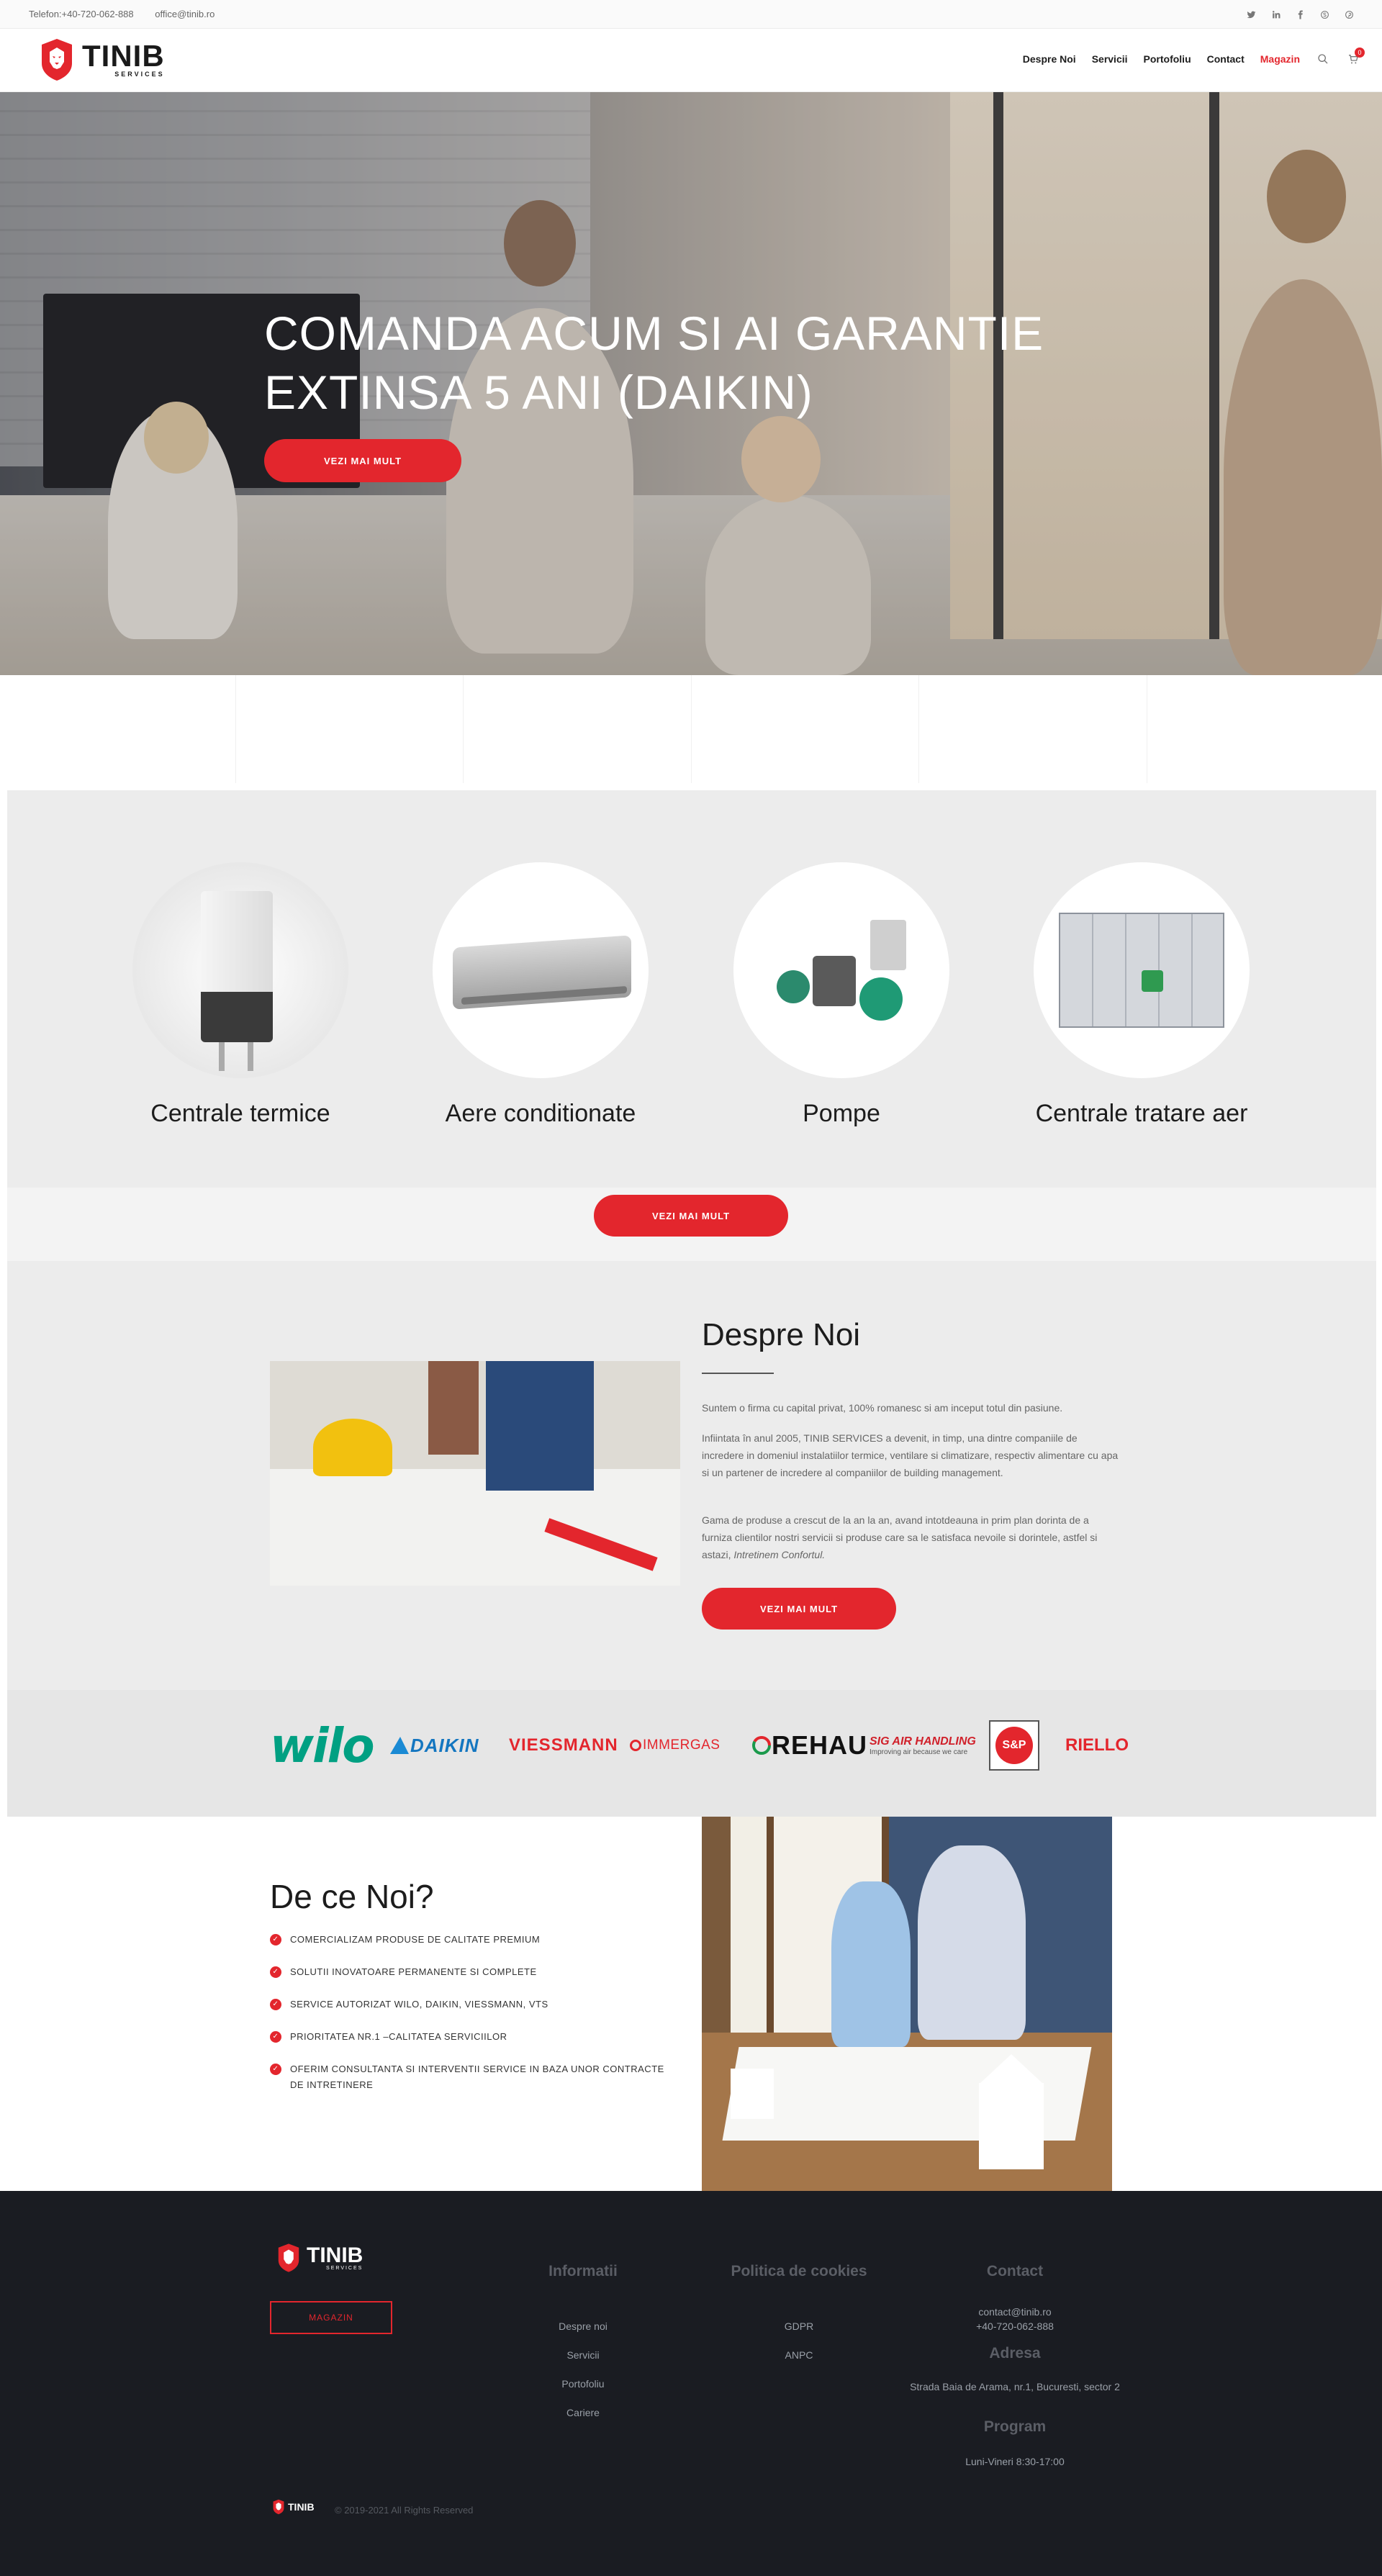 The image size is (1382, 2576). I want to click on products-more-band: VEZI MAI MULT, so click(691, 1225).